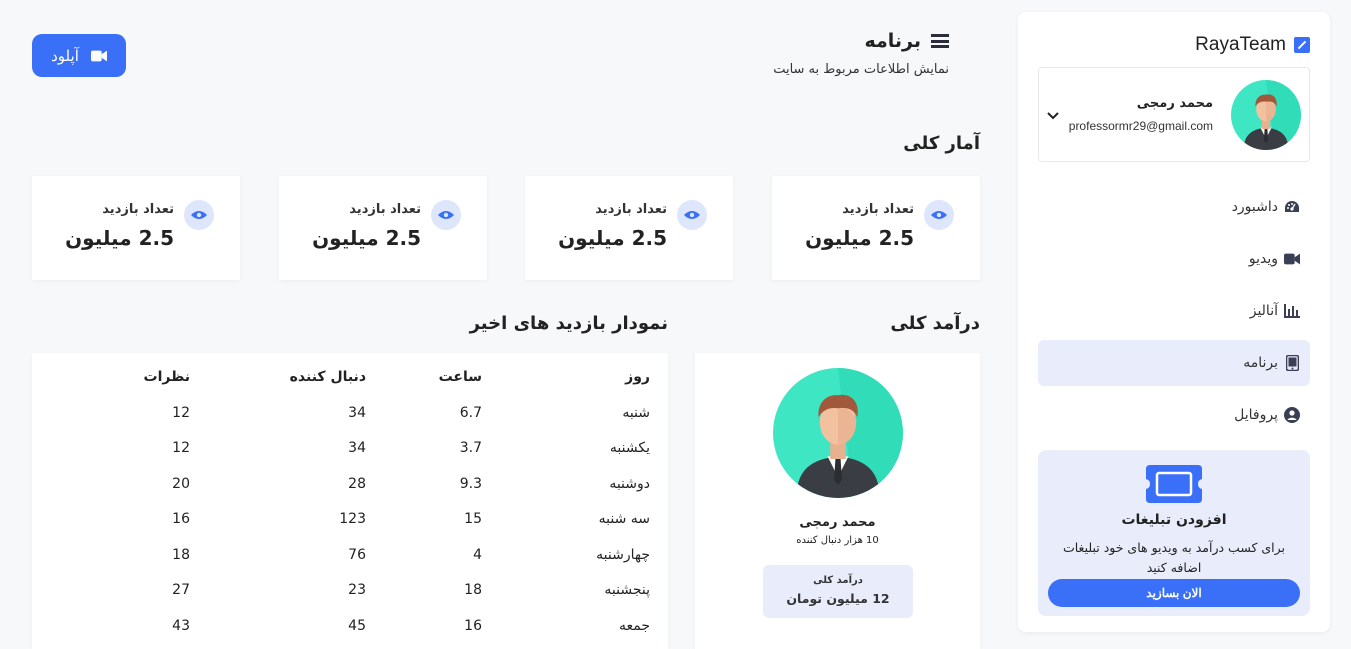  I want to click on promo-title: افزودن تبلیغات, so click(1174, 520).